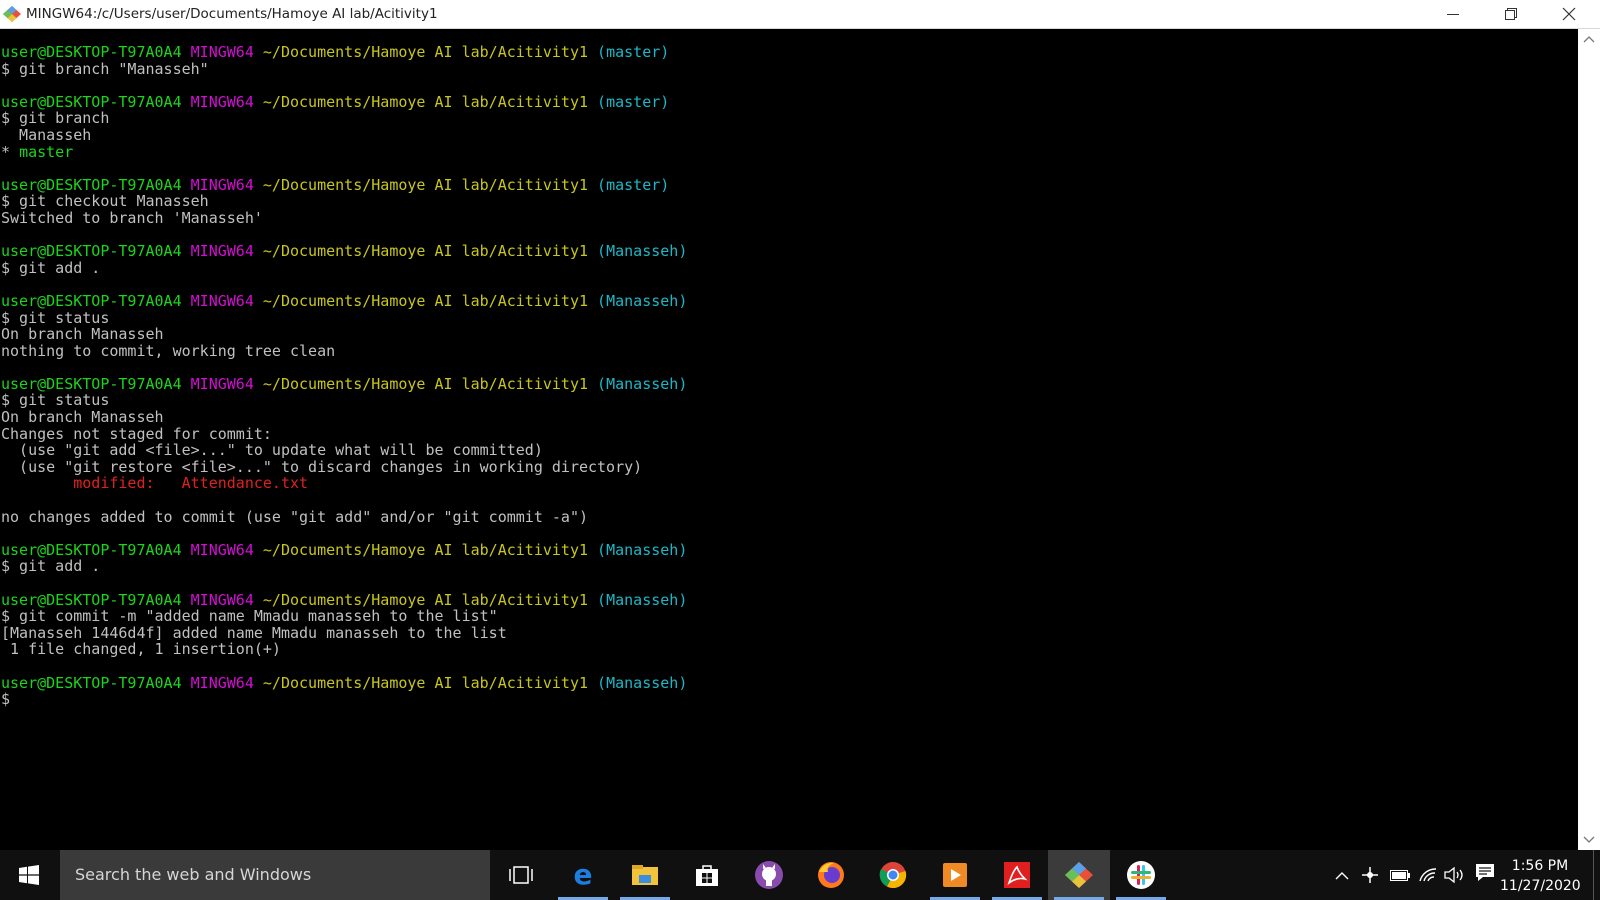 This screenshot has width=1600, height=900. What do you see at coordinates (344, 318) in the screenshot?
I see `terminal-line: $ git status` at bounding box center [344, 318].